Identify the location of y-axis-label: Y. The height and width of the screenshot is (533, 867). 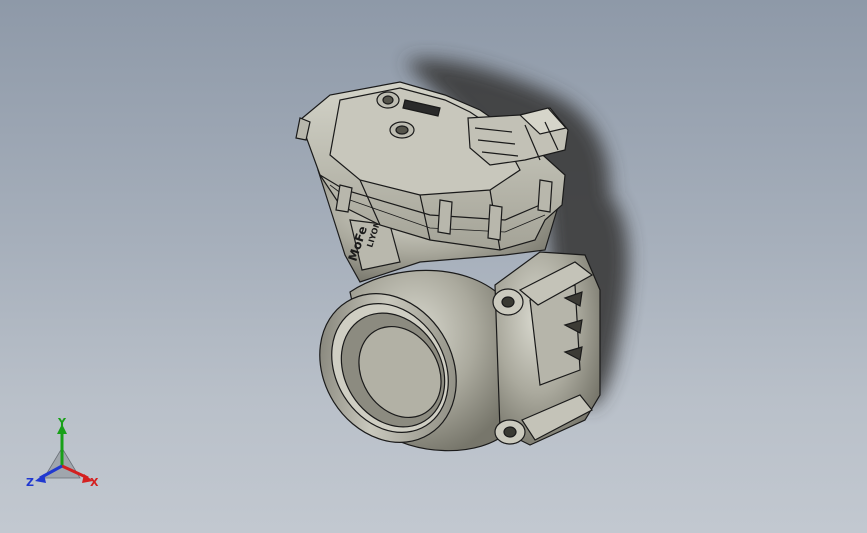
(62, 423).